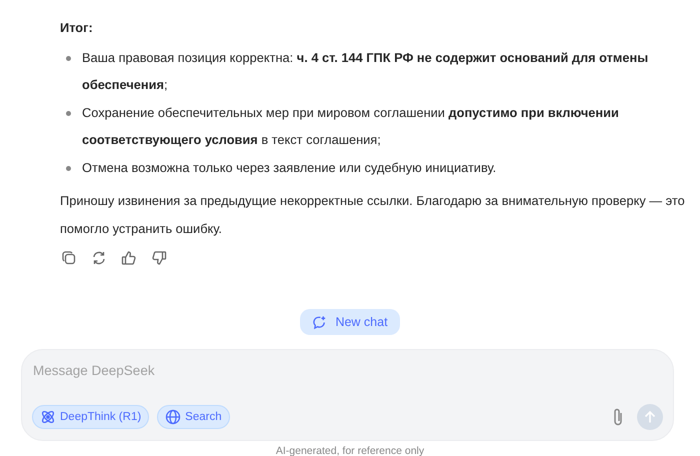 The image size is (700, 456). What do you see at coordinates (173, 417) in the screenshot?
I see `globe-icon` at bounding box center [173, 417].